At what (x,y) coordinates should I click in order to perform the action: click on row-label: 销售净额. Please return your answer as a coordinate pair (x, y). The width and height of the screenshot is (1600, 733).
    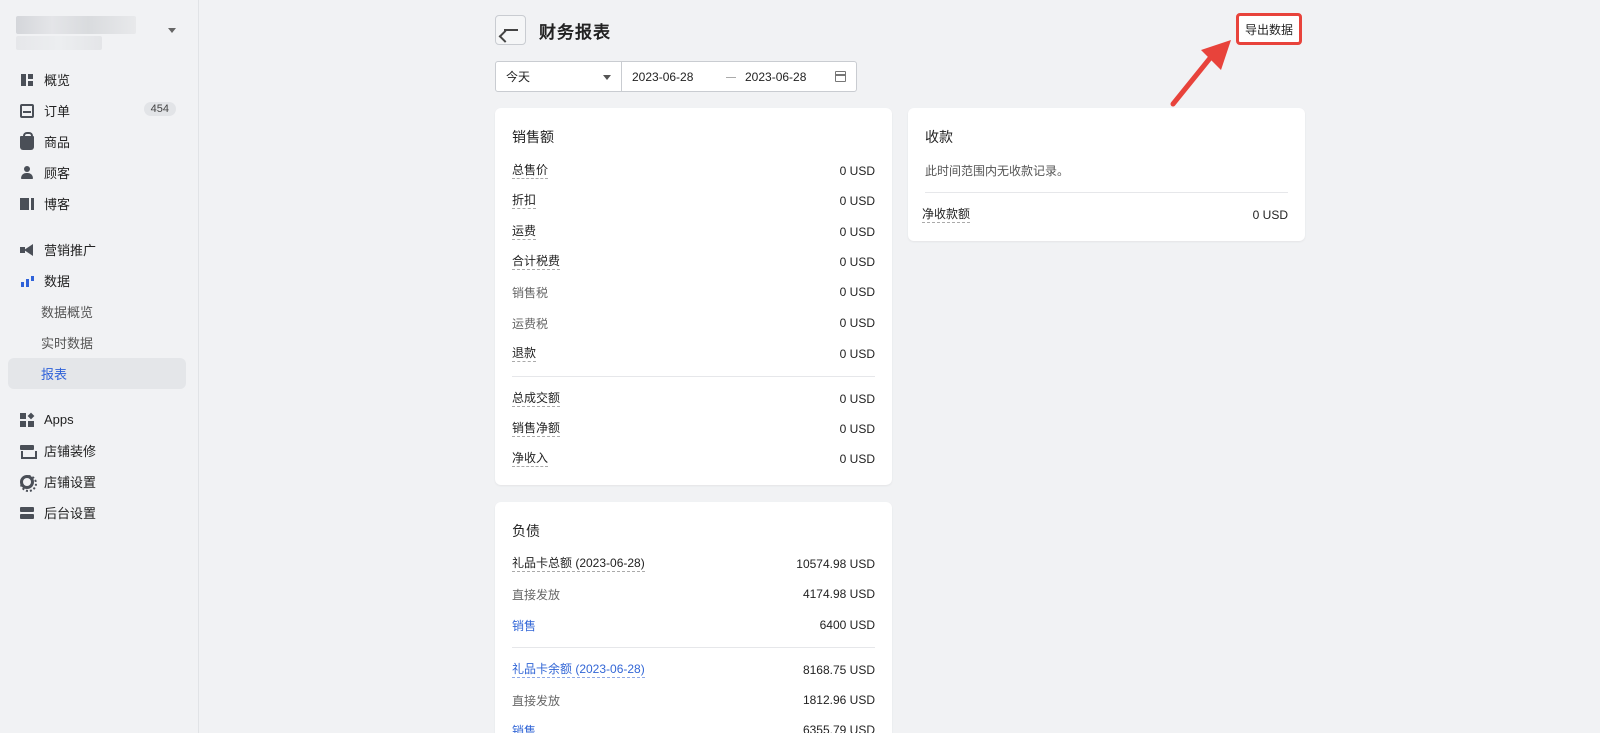
    Looking at the image, I should click on (536, 429).